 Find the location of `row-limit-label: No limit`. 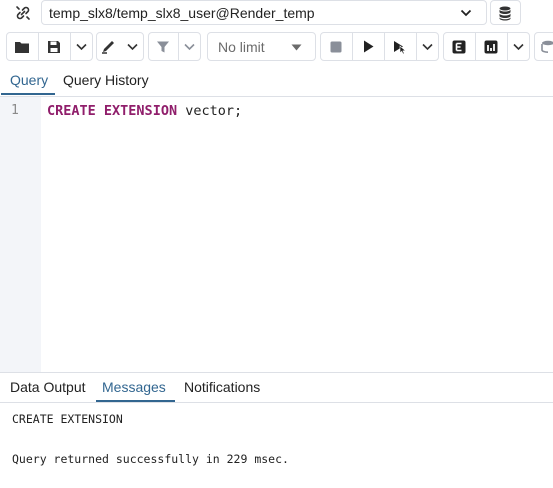

row-limit-label: No limit is located at coordinates (241, 47).